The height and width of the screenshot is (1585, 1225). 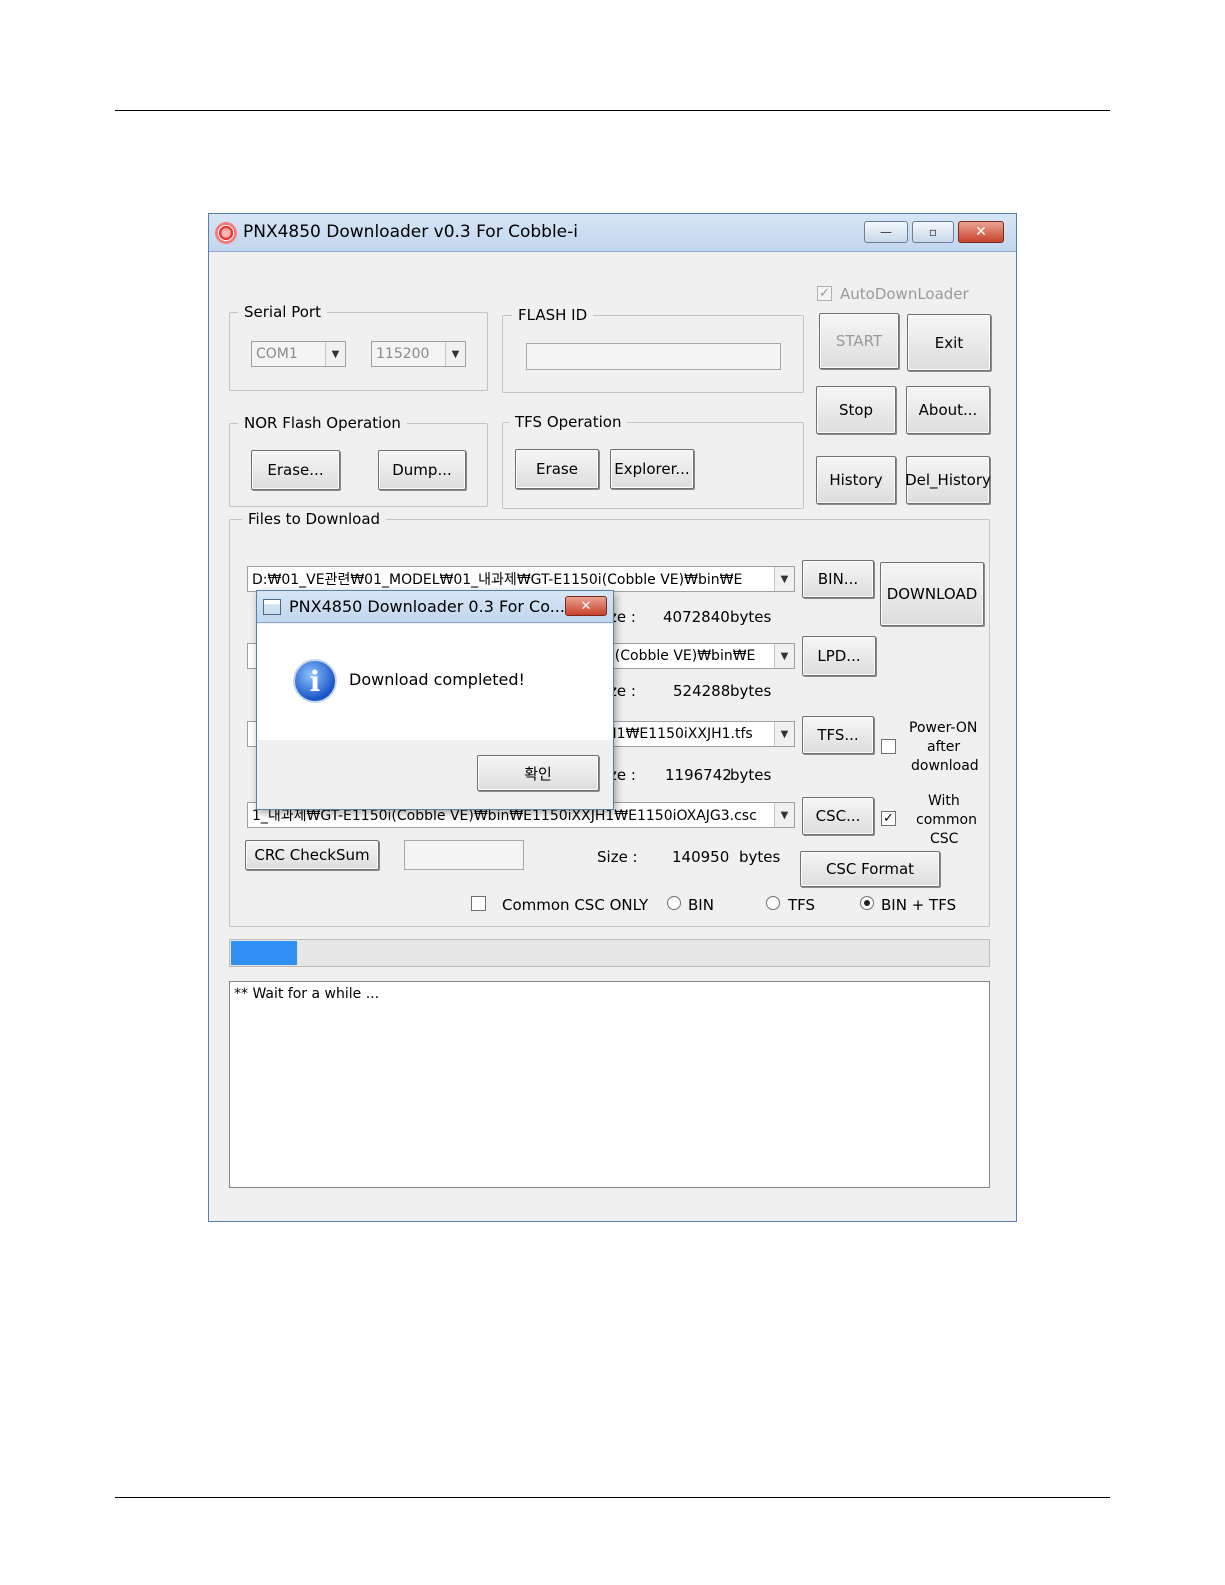 I want to click on mode-bin-tfs-radio, so click(x=867, y=903).